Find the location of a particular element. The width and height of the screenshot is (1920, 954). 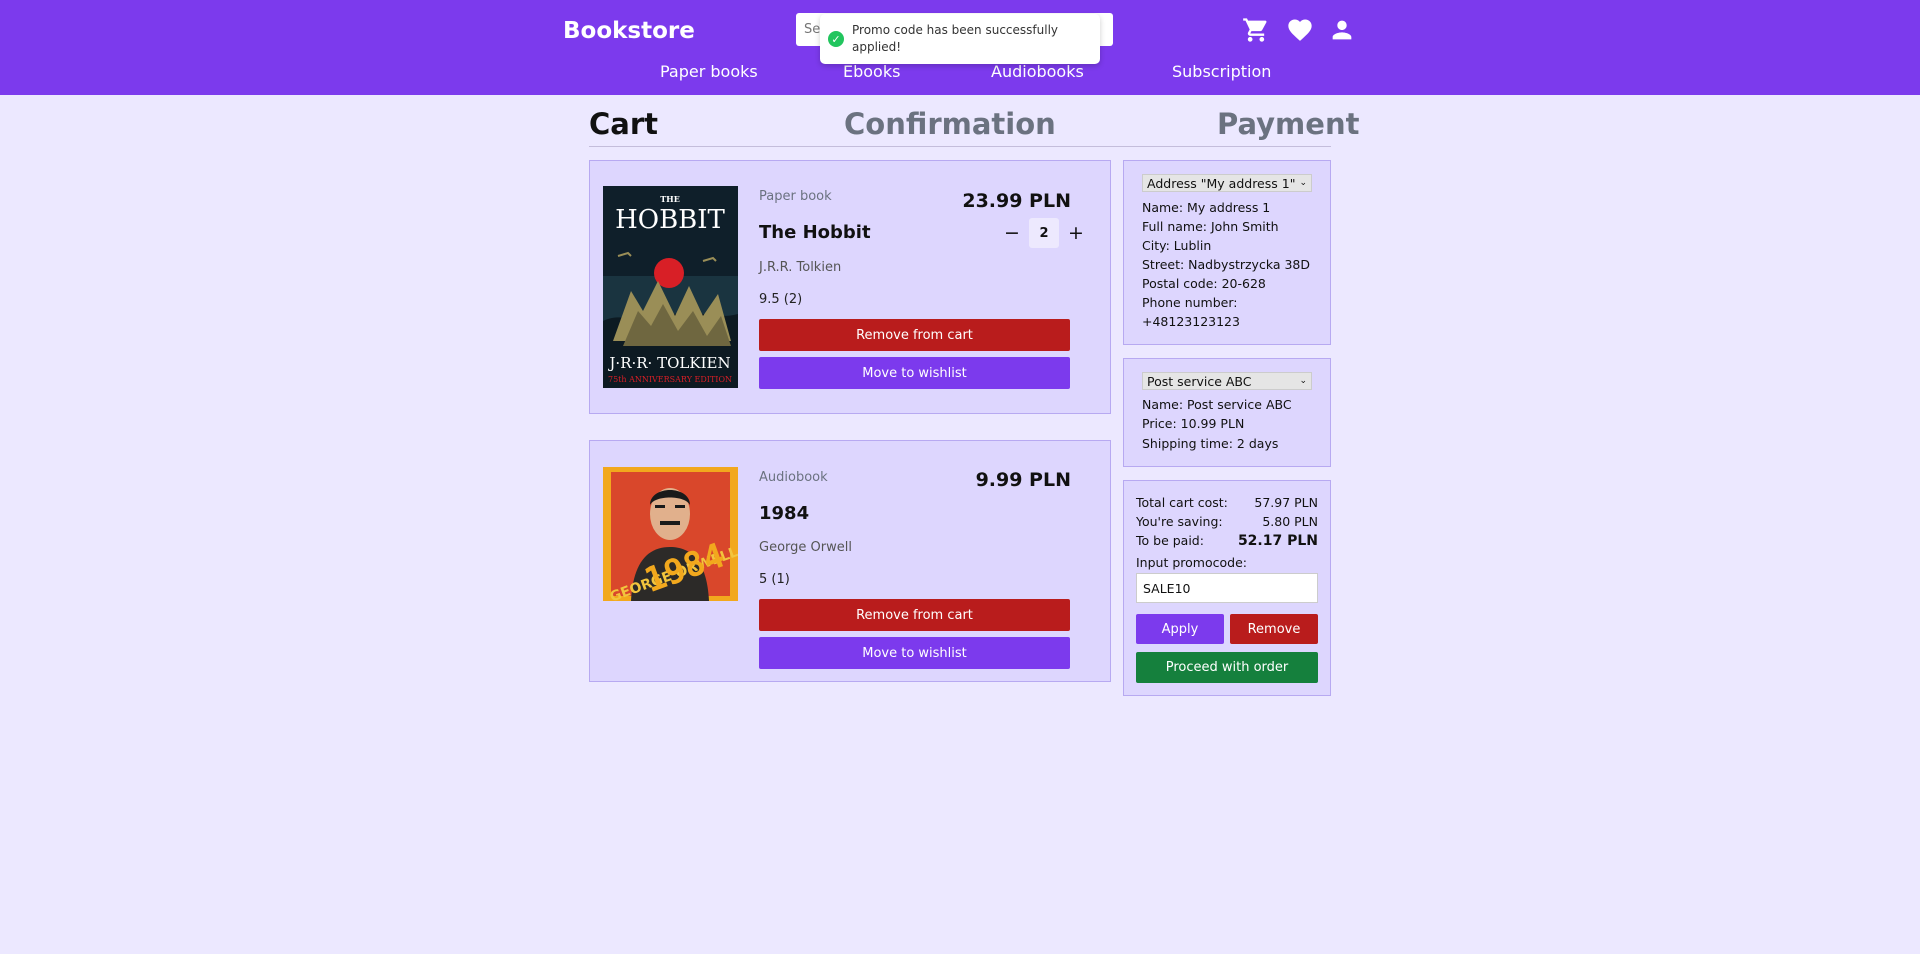

shipping-select-value: Post service ABC is located at coordinates (1199, 381).